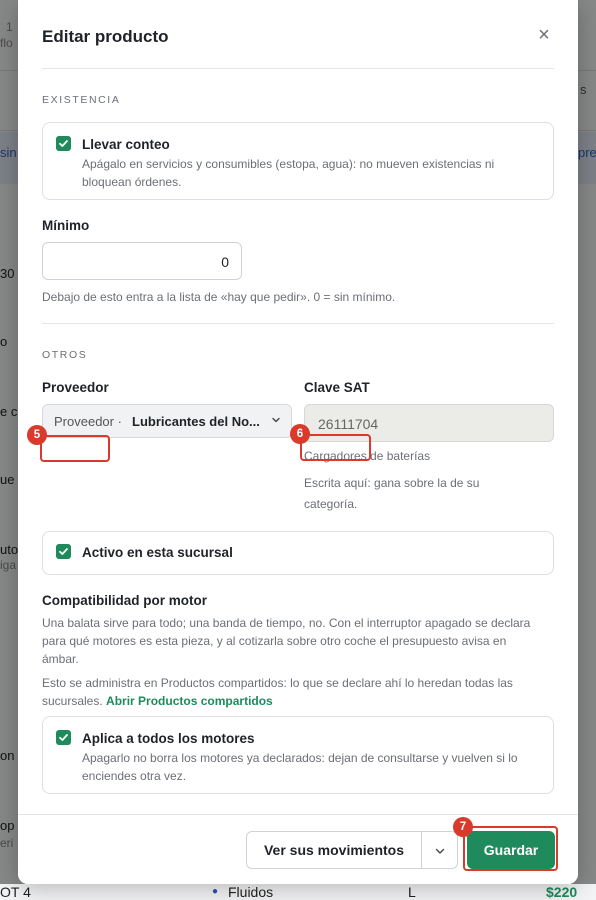 The height and width of the screenshot is (900, 596). What do you see at coordinates (124, 600) in the screenshot?
I see `compatibilidad-title: Compatibilidad por motor` at bounding box center [124, 600].